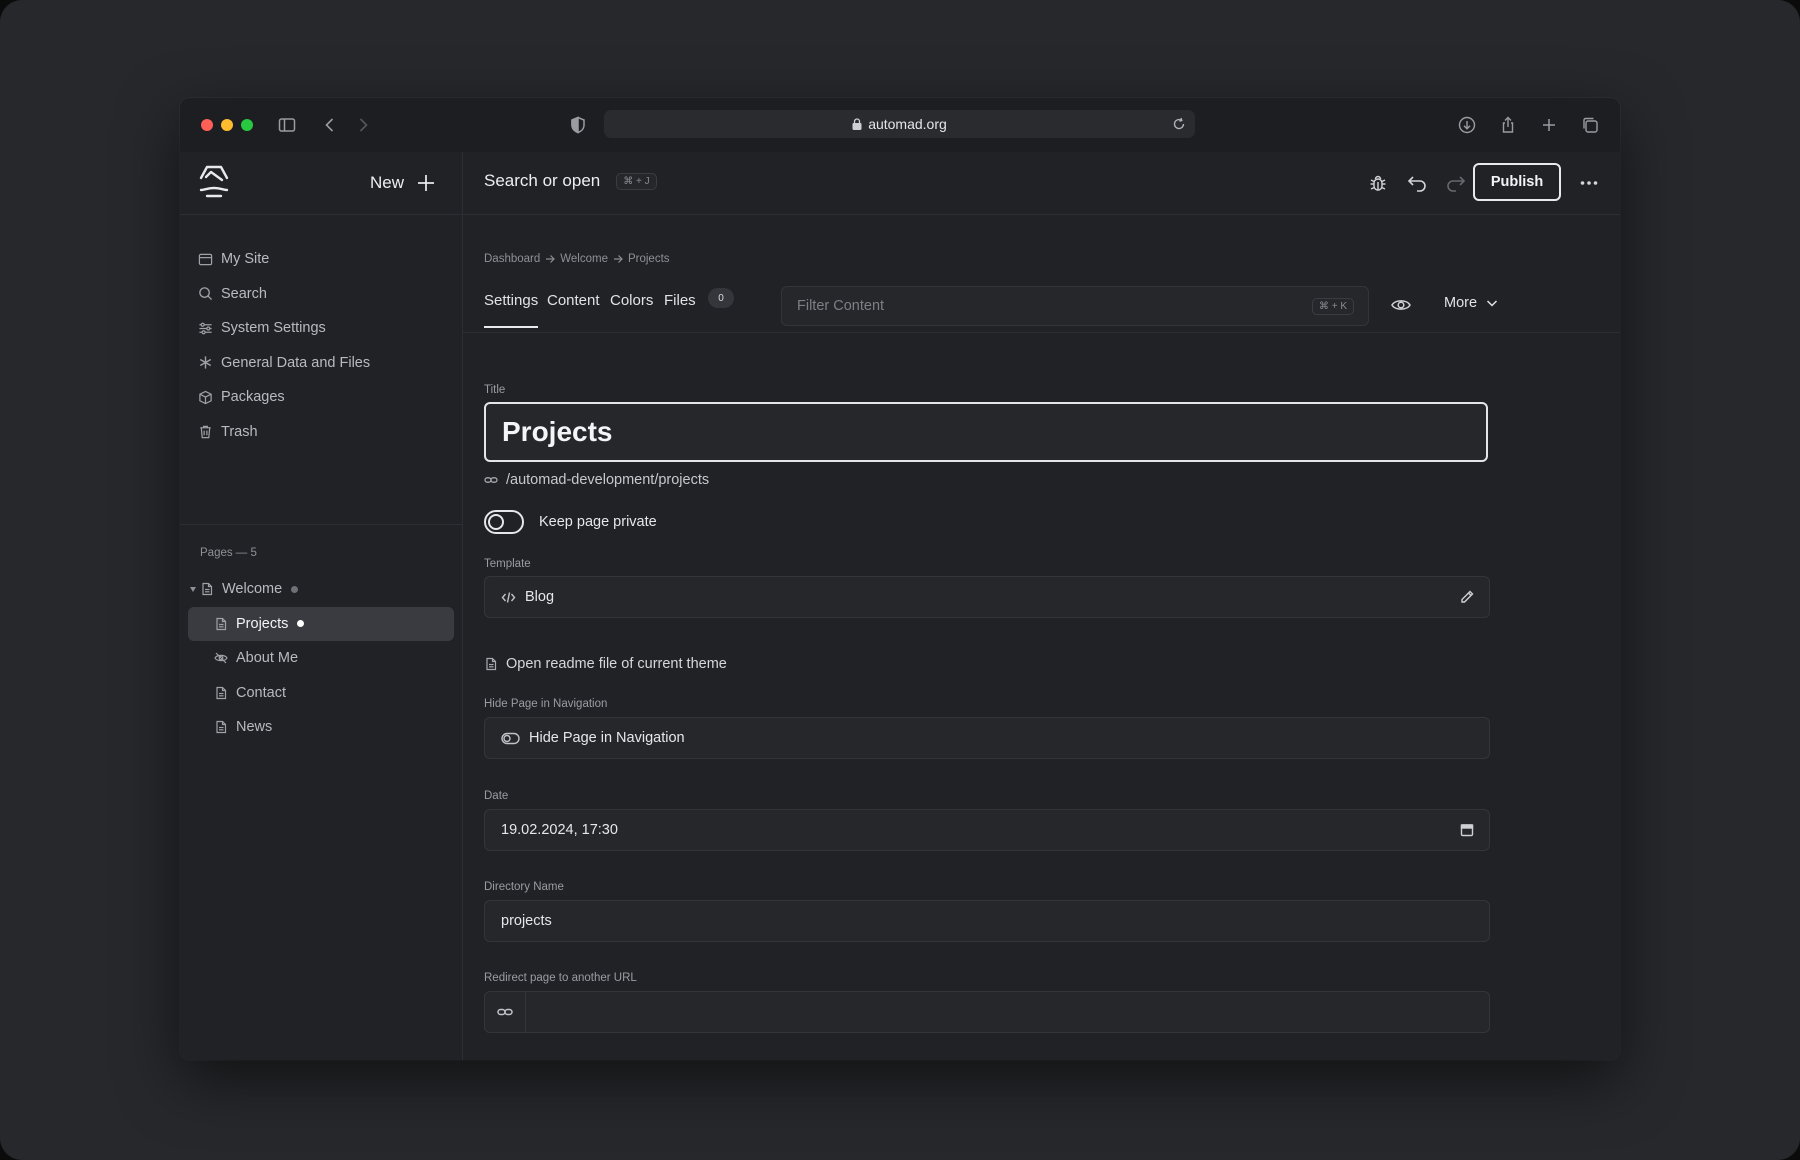 This screenshot has height=1160, width=1800. What do you see at coordinates (987, 921) in the screenshot?
I see `directory-name-input: projects` at bounding box center [987, 921].